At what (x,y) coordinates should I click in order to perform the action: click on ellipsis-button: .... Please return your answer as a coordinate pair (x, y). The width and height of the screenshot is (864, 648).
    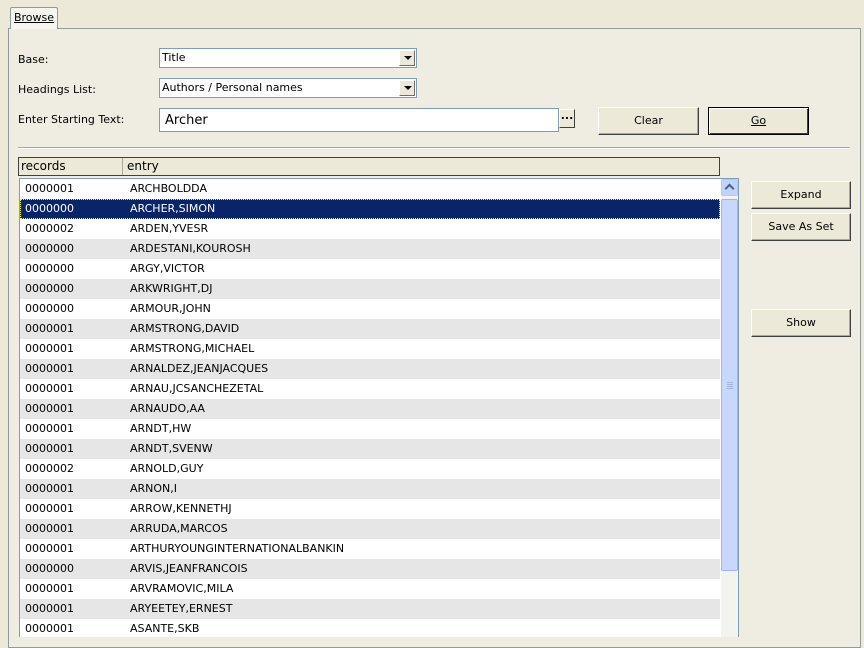
    Looking at the image, I should click on (567, 118).